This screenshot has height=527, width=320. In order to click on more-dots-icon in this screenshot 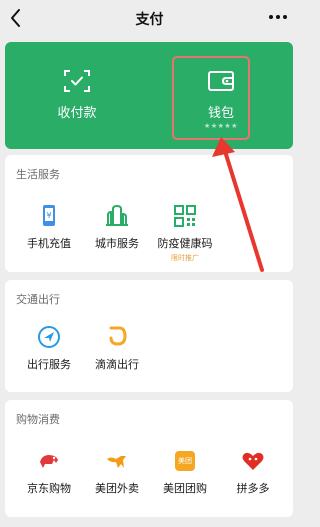, I will do `click(278, 17)`.